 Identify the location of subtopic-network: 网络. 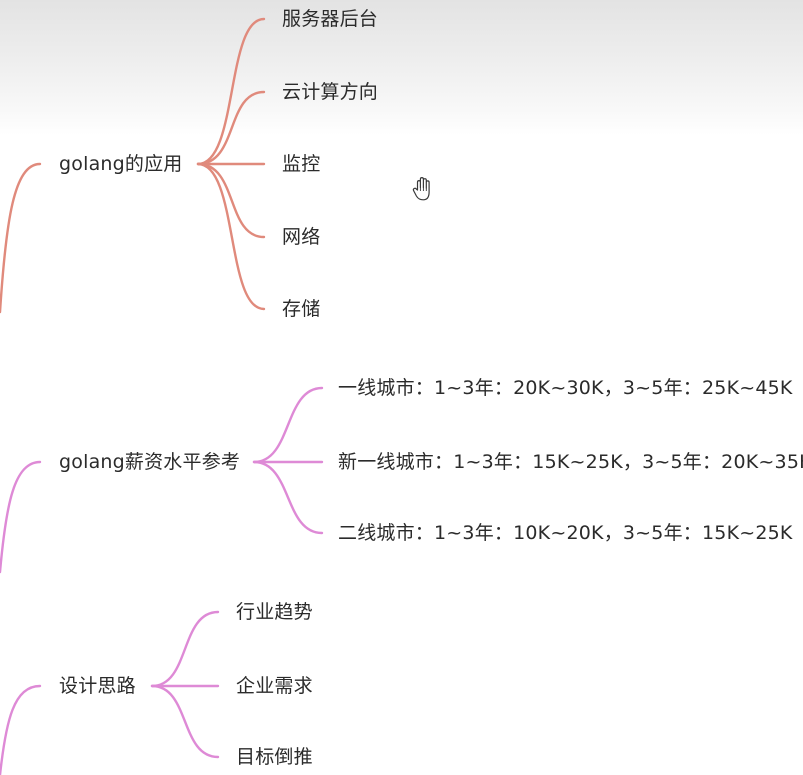
(301, 237).